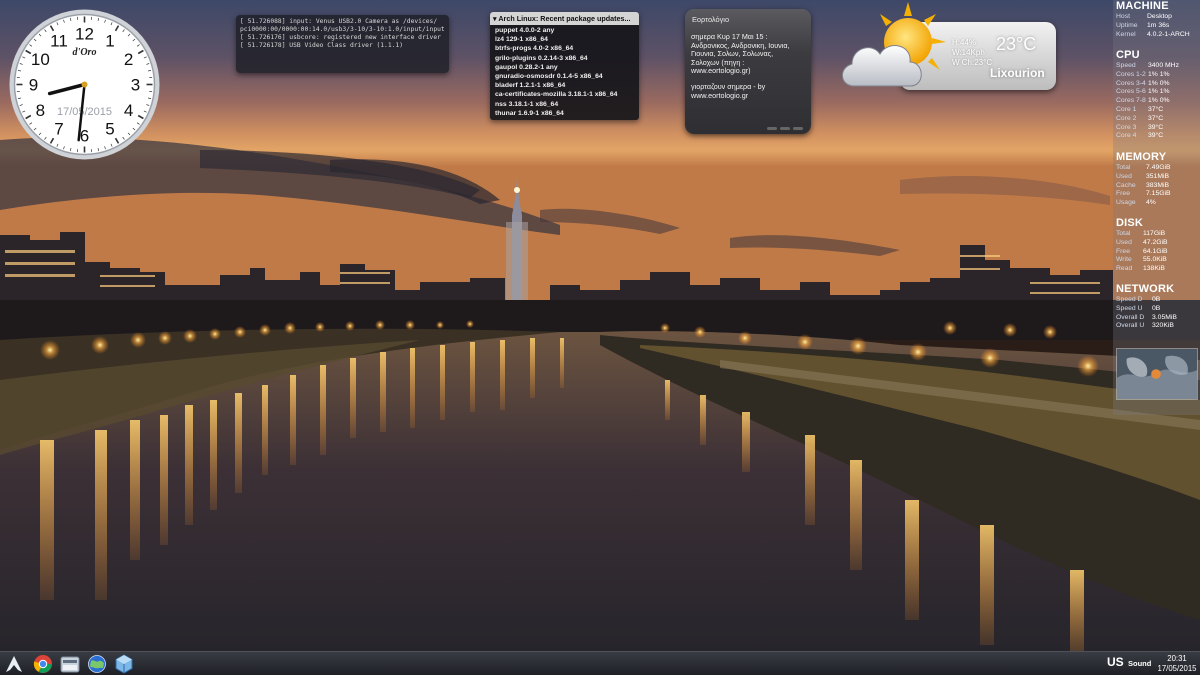 This screenshot has width=1200, height=675. What do you see at coordinates (564, 58) in the screenshot?
I see `package-item: grilo-plugins 0.2.14-3 x86_64` at bounding box center [564, 58].